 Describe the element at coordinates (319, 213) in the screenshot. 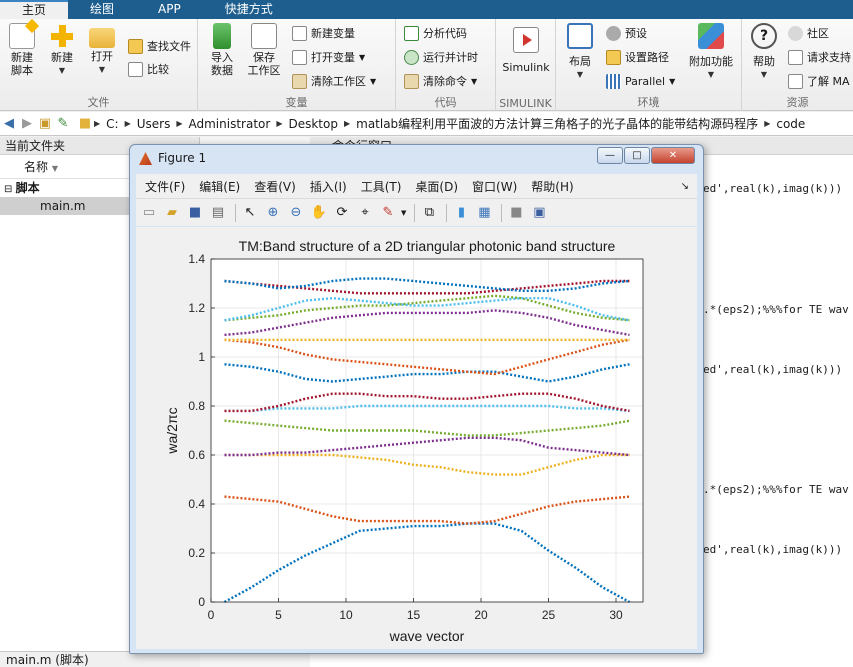

I see `pan-icon: ✋` at that location.